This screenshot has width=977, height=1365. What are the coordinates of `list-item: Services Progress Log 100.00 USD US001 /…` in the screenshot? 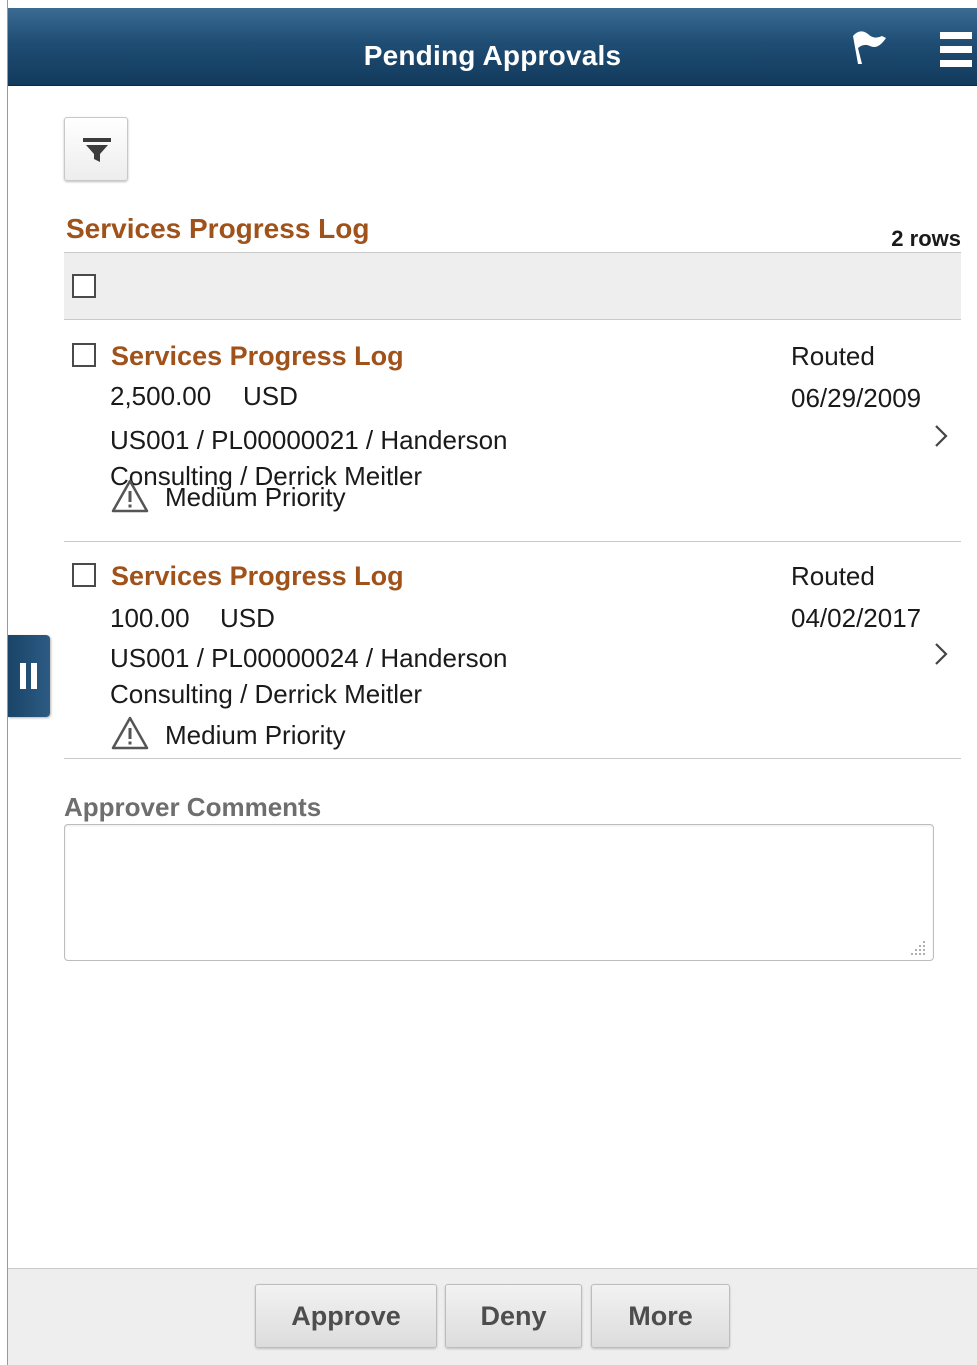 It's located at (512, 650).